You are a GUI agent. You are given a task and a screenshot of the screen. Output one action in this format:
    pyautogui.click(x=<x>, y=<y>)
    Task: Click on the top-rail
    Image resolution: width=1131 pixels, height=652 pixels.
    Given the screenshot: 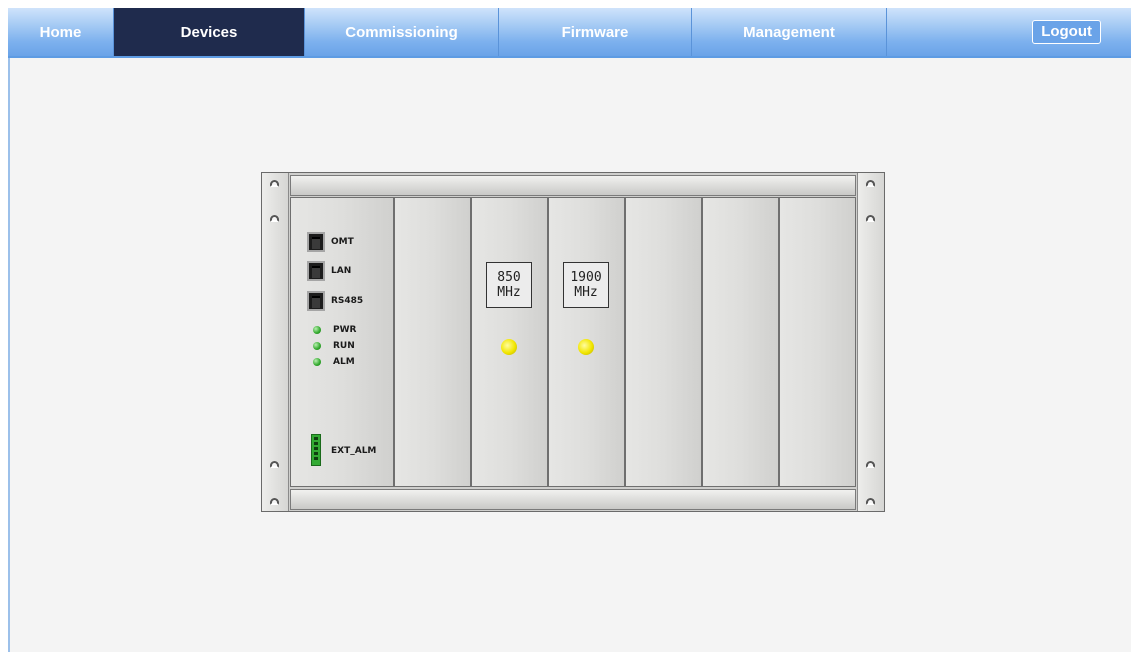 What is the action you would take?
    pyautogui.click(x=573, y=185)
    